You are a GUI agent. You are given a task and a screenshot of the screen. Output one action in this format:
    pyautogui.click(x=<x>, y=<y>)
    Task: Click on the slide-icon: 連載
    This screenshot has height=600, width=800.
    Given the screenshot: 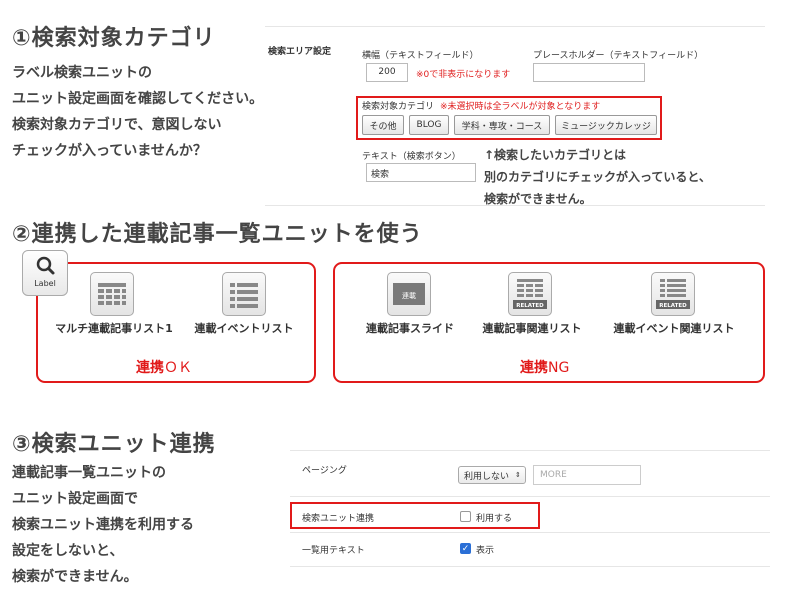 What is the action you would take?
    pyautogui.click(x=409, y=294)
    